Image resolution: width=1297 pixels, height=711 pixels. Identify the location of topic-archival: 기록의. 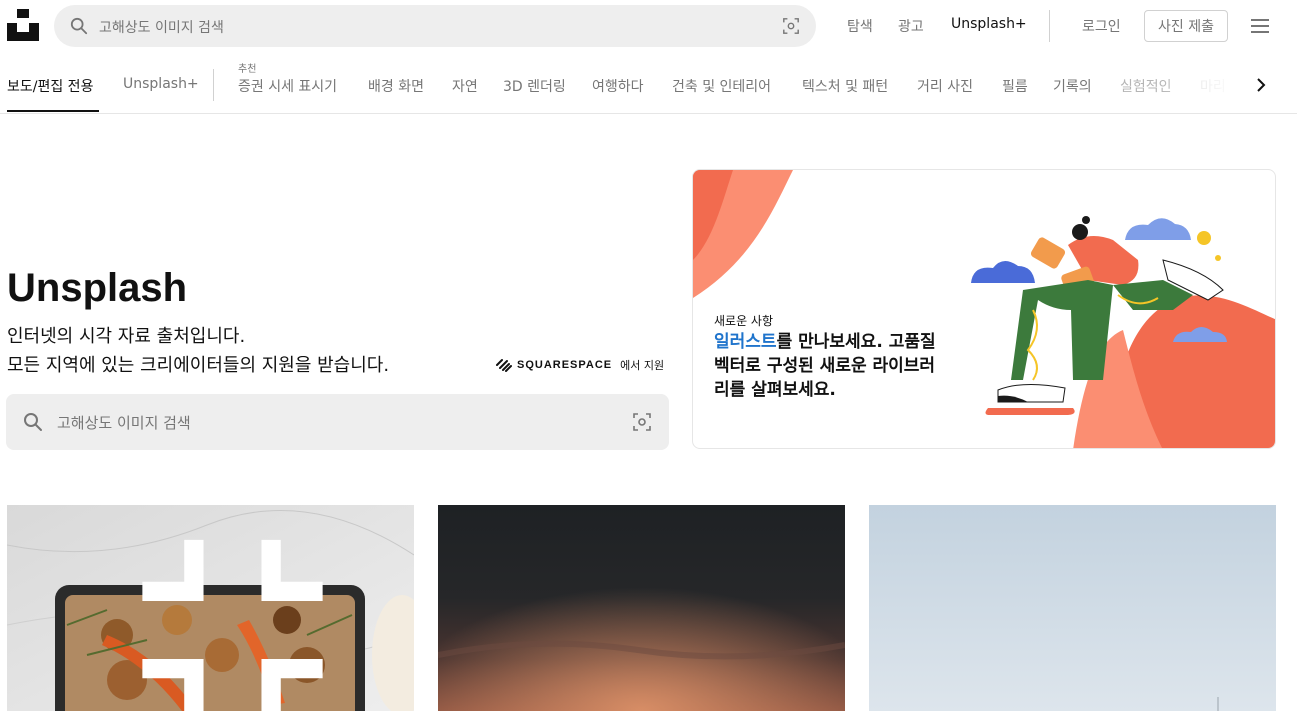
(1072, 86).